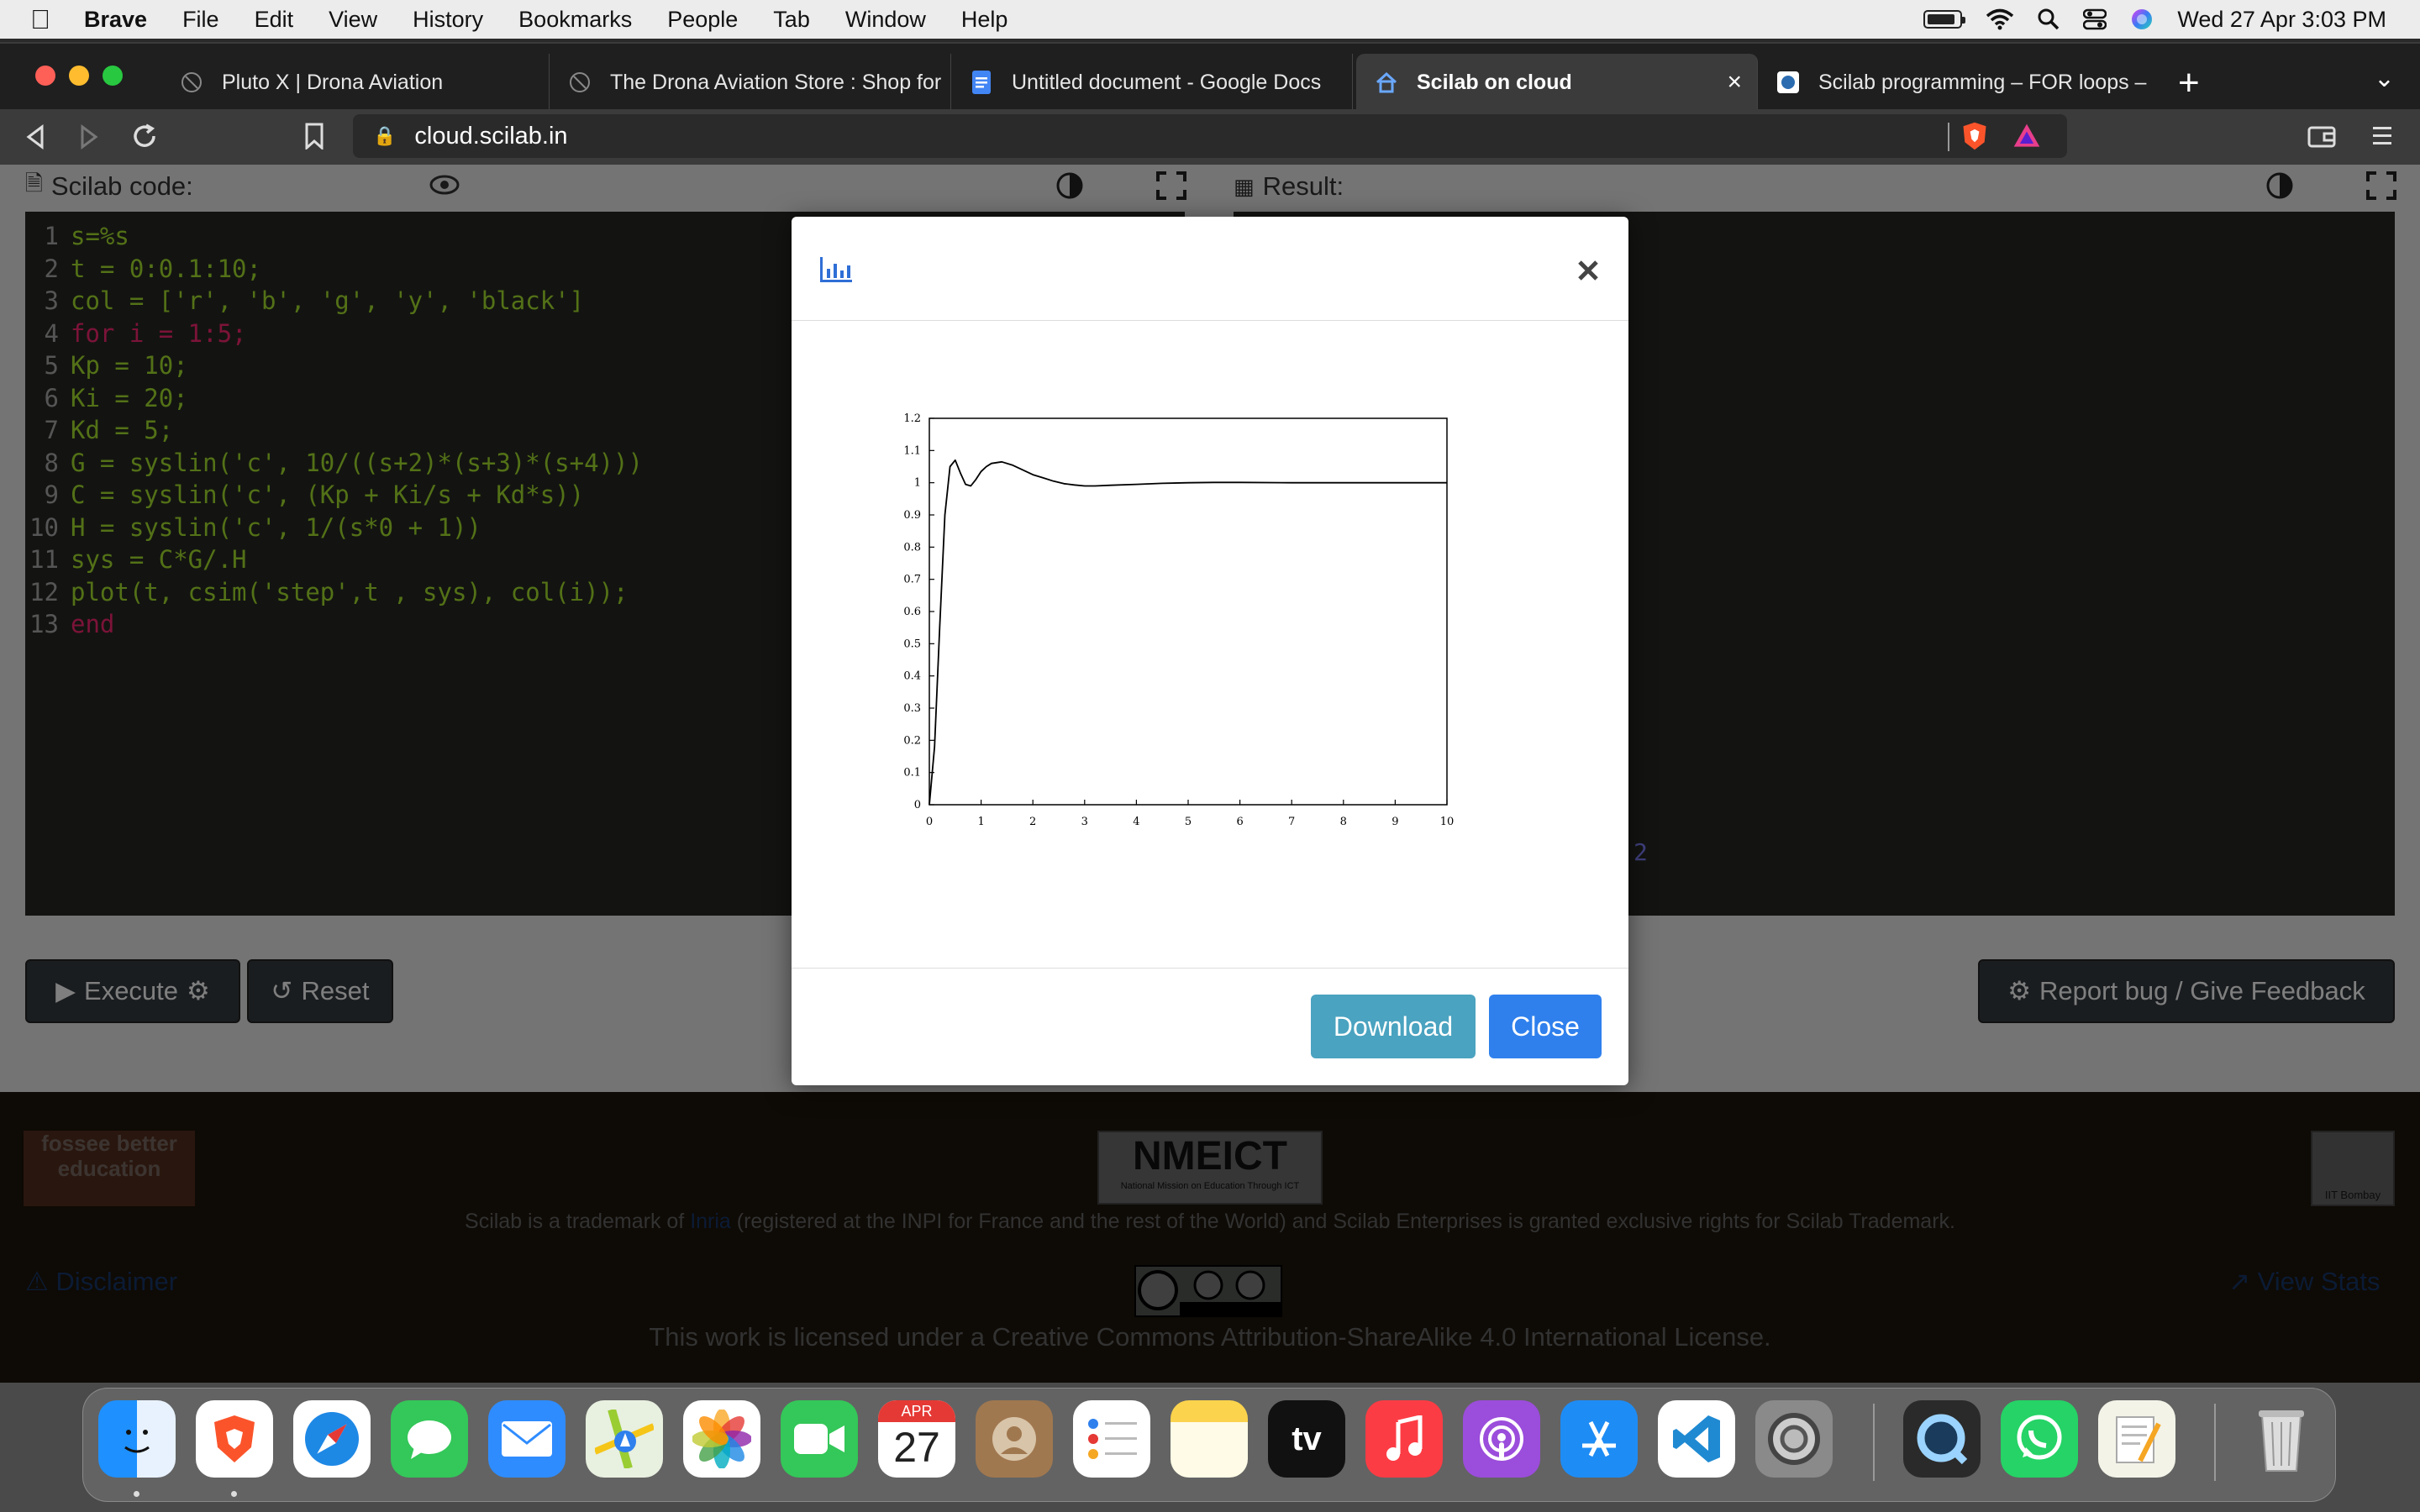  Describe the element at coordinates (2281, 1439) in the screenshot. I see `trash-icon` at that location.